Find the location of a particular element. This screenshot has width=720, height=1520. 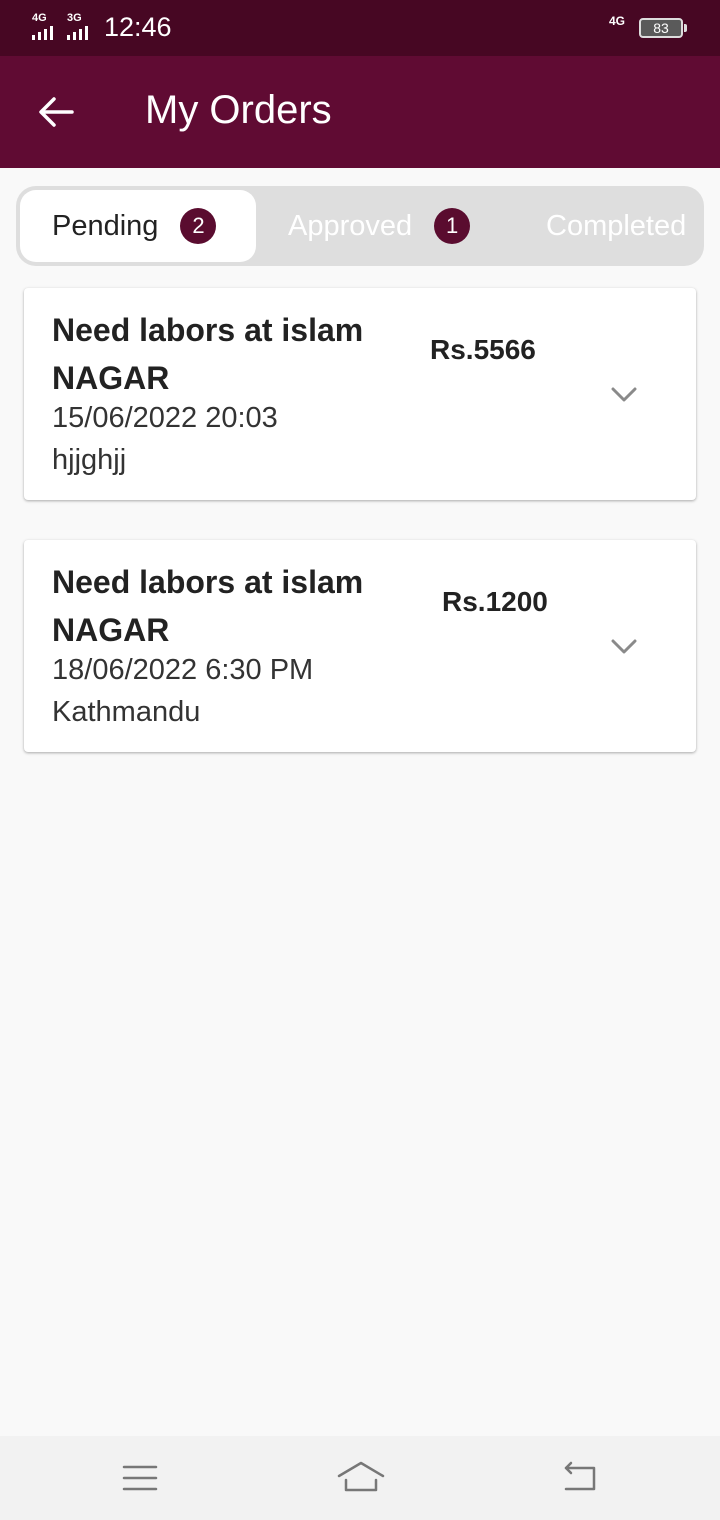

tab-completed-label: Completed is located at coordinates (616, 225).